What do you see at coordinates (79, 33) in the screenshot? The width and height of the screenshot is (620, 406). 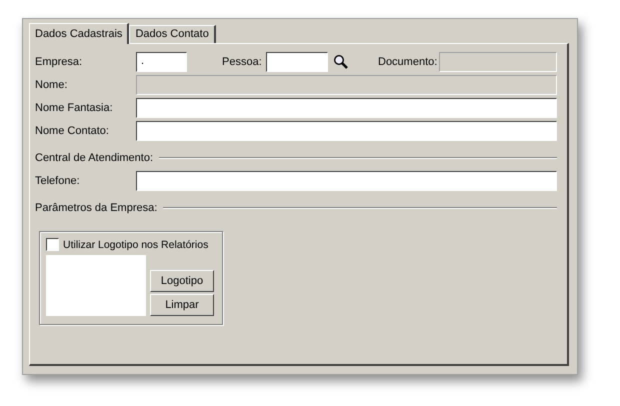 I see `tab: Dados Cadastrais` at bounding box center [79, 33].